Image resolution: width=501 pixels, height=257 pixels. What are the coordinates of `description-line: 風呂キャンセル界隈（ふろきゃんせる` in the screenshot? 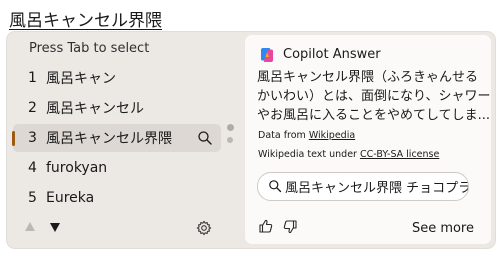 It's located at (368, 77).